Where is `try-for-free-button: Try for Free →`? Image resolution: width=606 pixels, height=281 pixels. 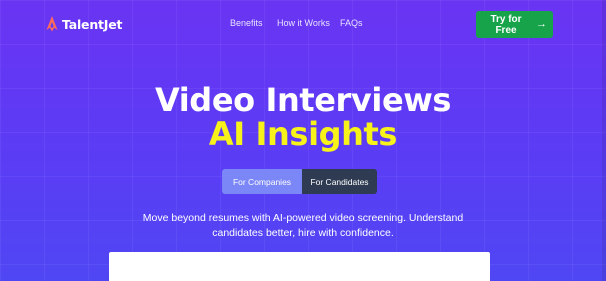
try-for-free-button: Try for Free → is located at coordinates (514, 24).